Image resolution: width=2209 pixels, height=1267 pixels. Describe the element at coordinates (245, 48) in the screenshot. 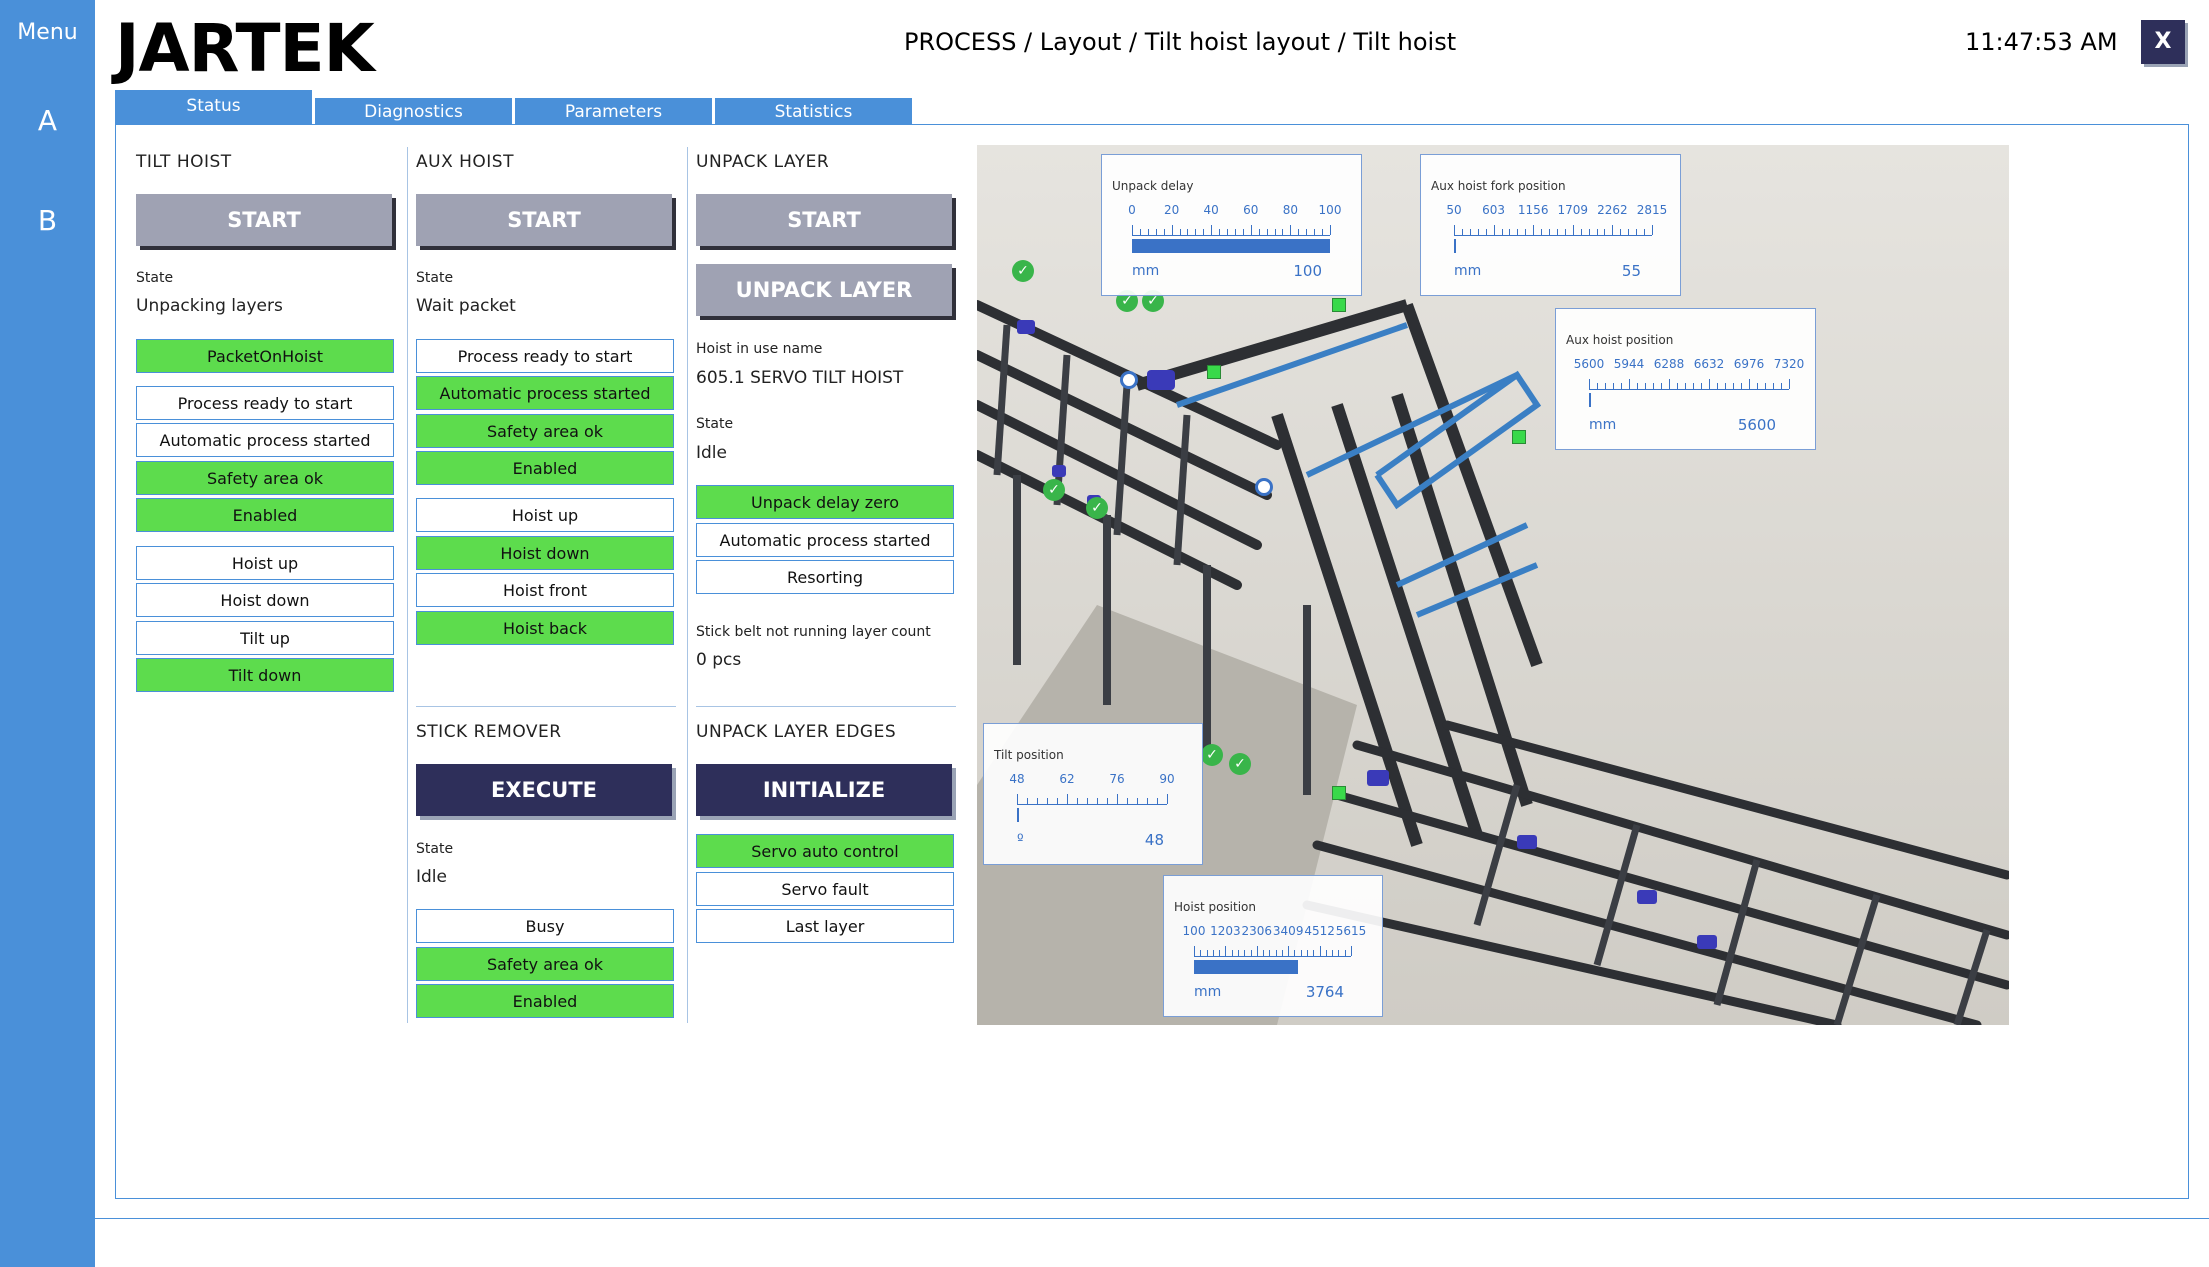

I see `jartek-logo: JARTEK` at that location.